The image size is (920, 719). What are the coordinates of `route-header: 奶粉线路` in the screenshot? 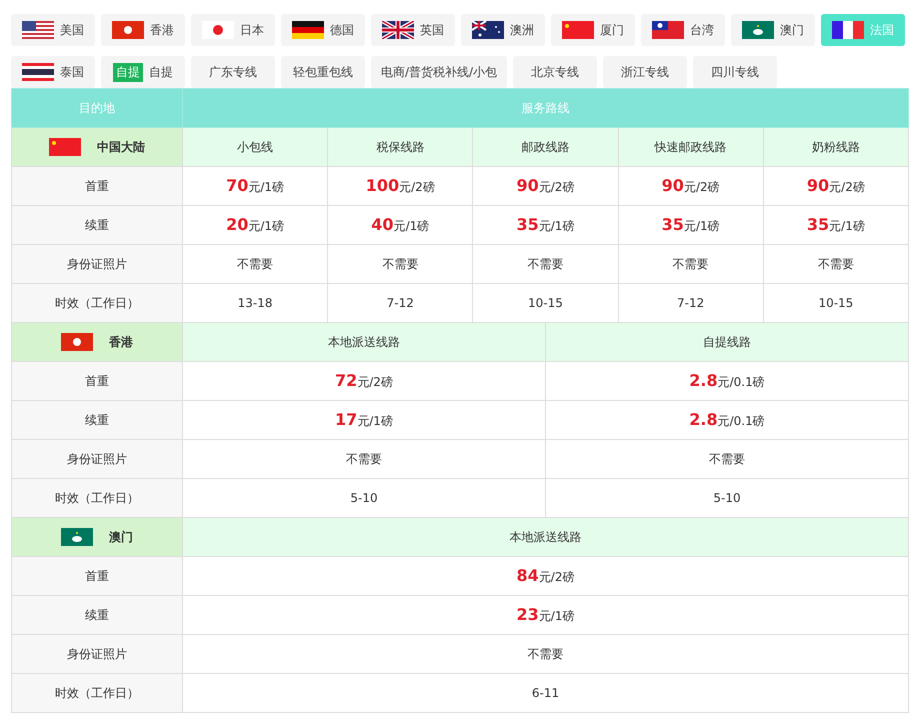 It's located at (835, 147).